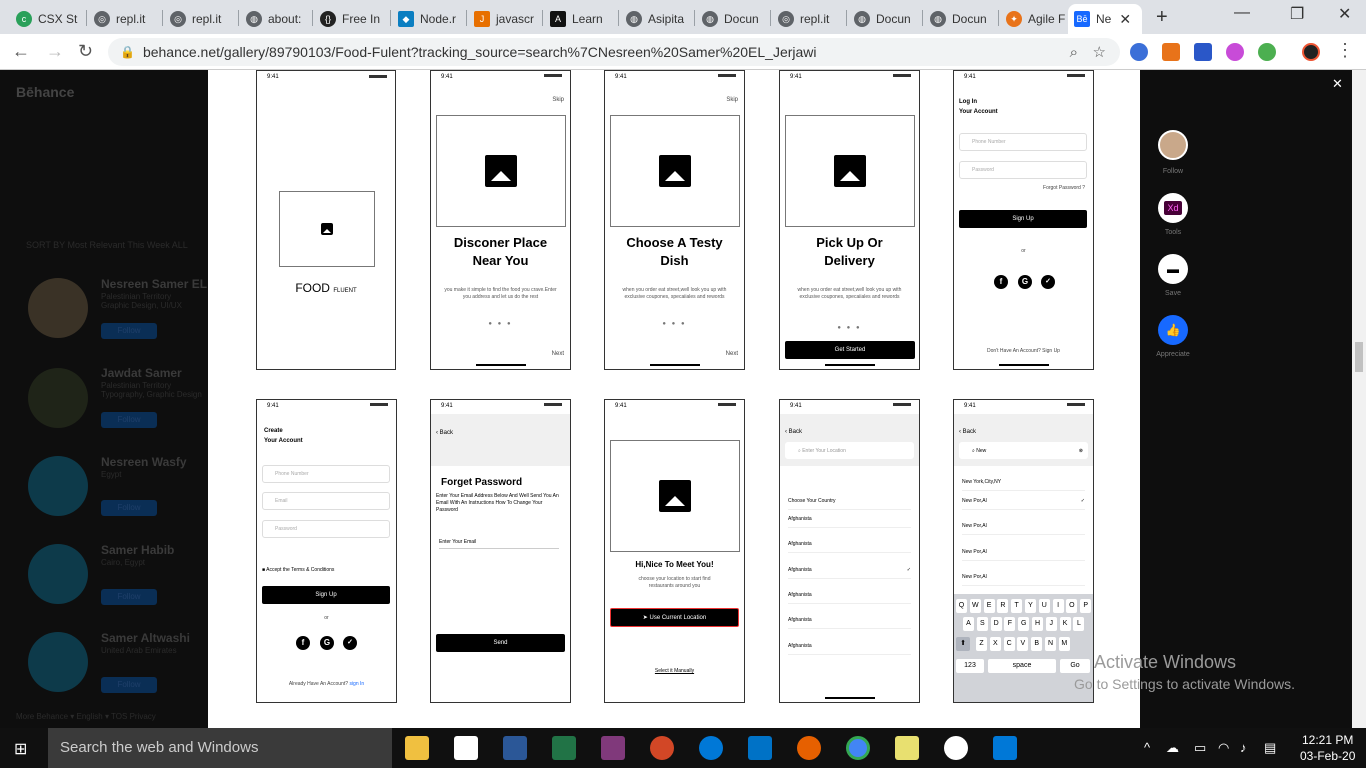  I want to click on firefox-icon, so click(809, 748).